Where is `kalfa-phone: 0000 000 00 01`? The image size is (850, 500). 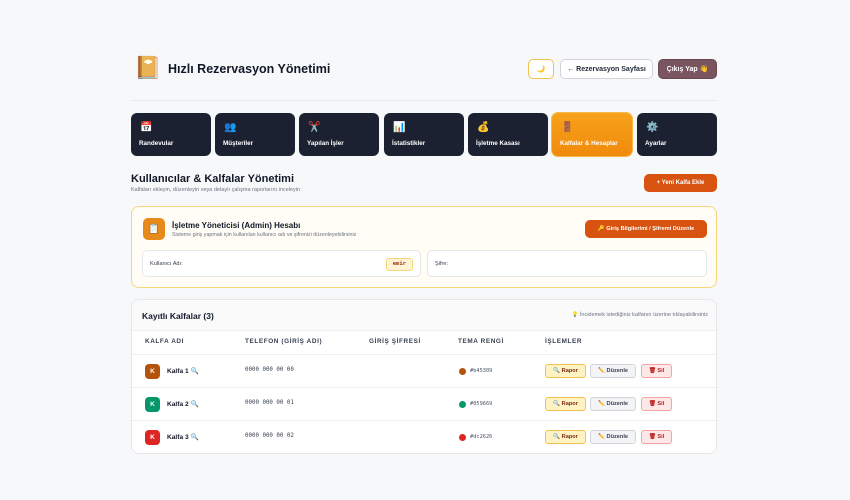 kalfa-phone: 0000 000 00 01 is located at coordinates (269, 403).